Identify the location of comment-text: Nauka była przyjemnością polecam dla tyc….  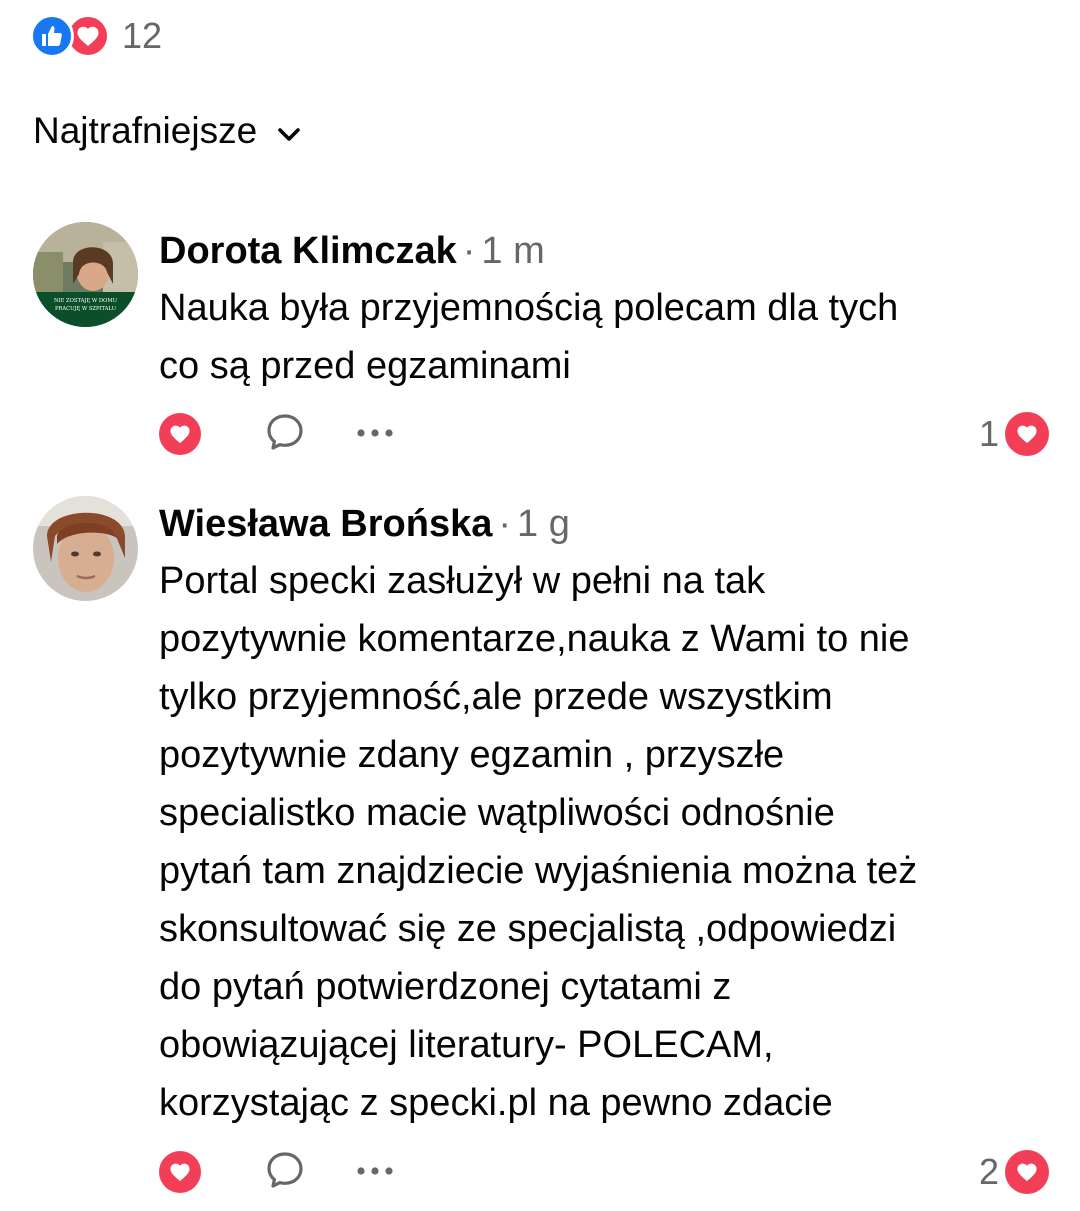
(529, 337).